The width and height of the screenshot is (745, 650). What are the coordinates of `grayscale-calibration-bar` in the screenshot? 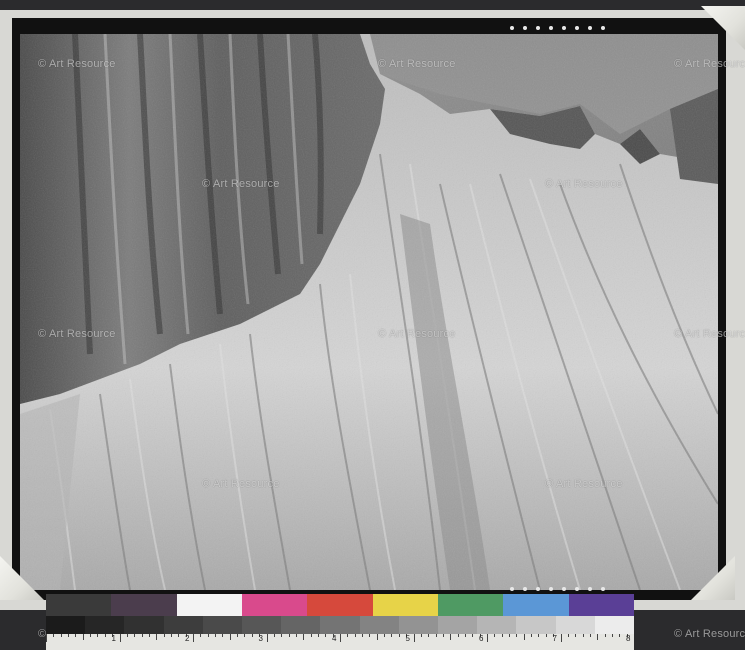 It's located at (340, 625).